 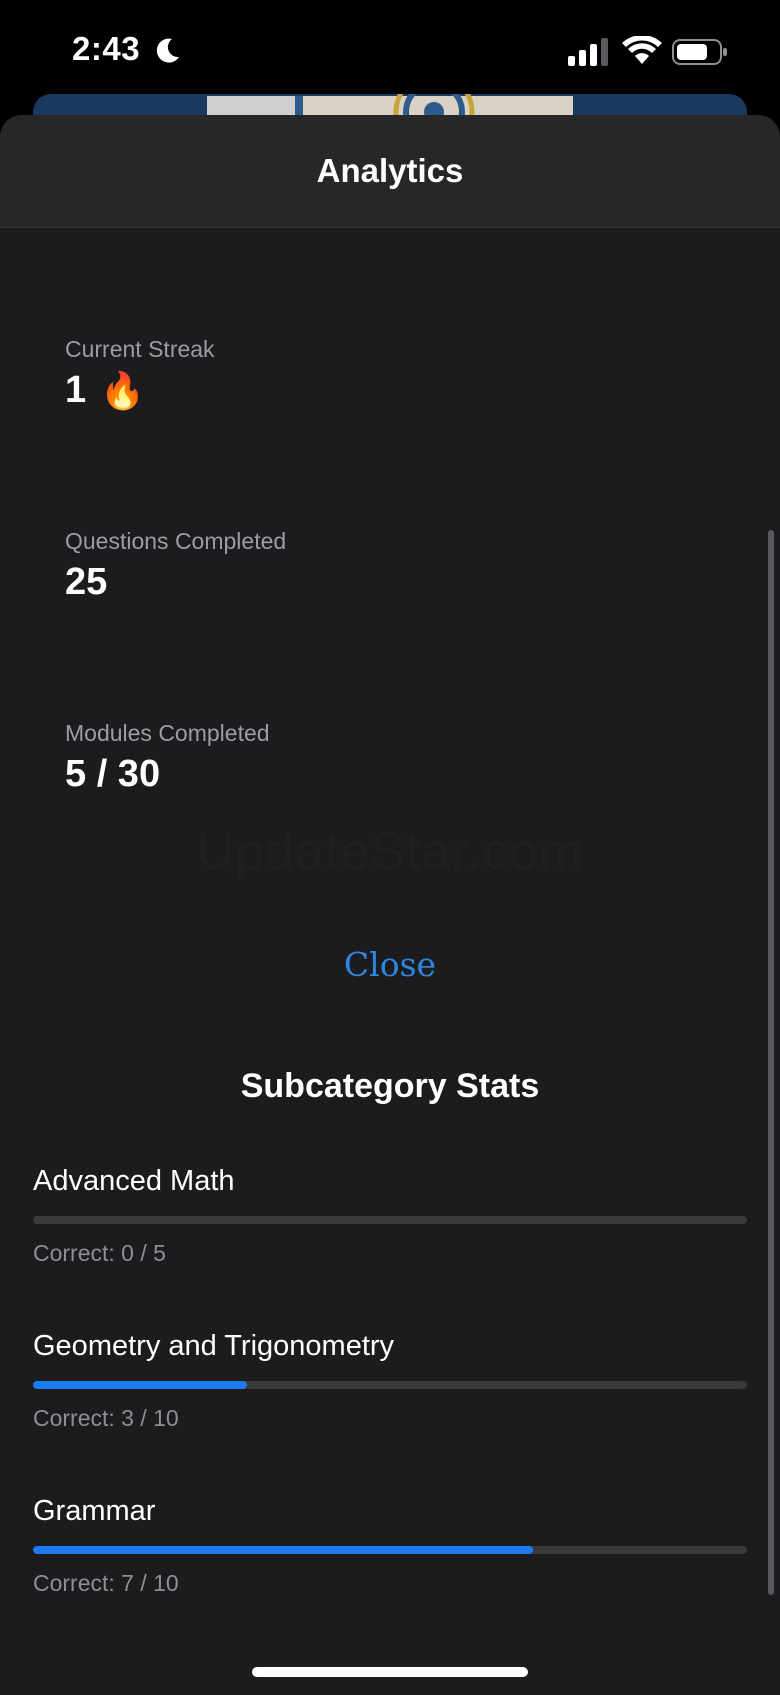 What do you see at coordinates (390, 1672) in the screenshot?
I see `home-indicator` at bounding box center [390, 1672].